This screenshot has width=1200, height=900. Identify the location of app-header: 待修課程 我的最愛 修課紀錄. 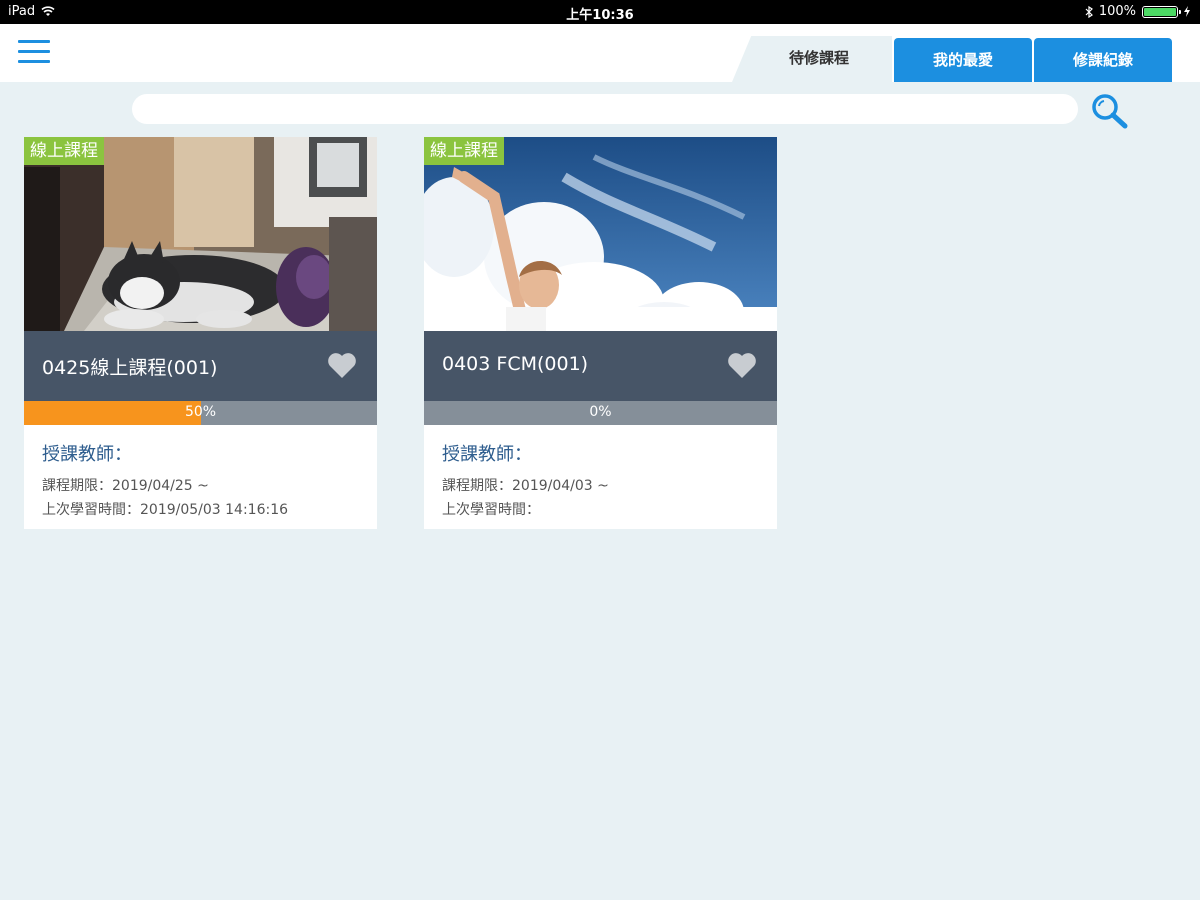
(600, 53).